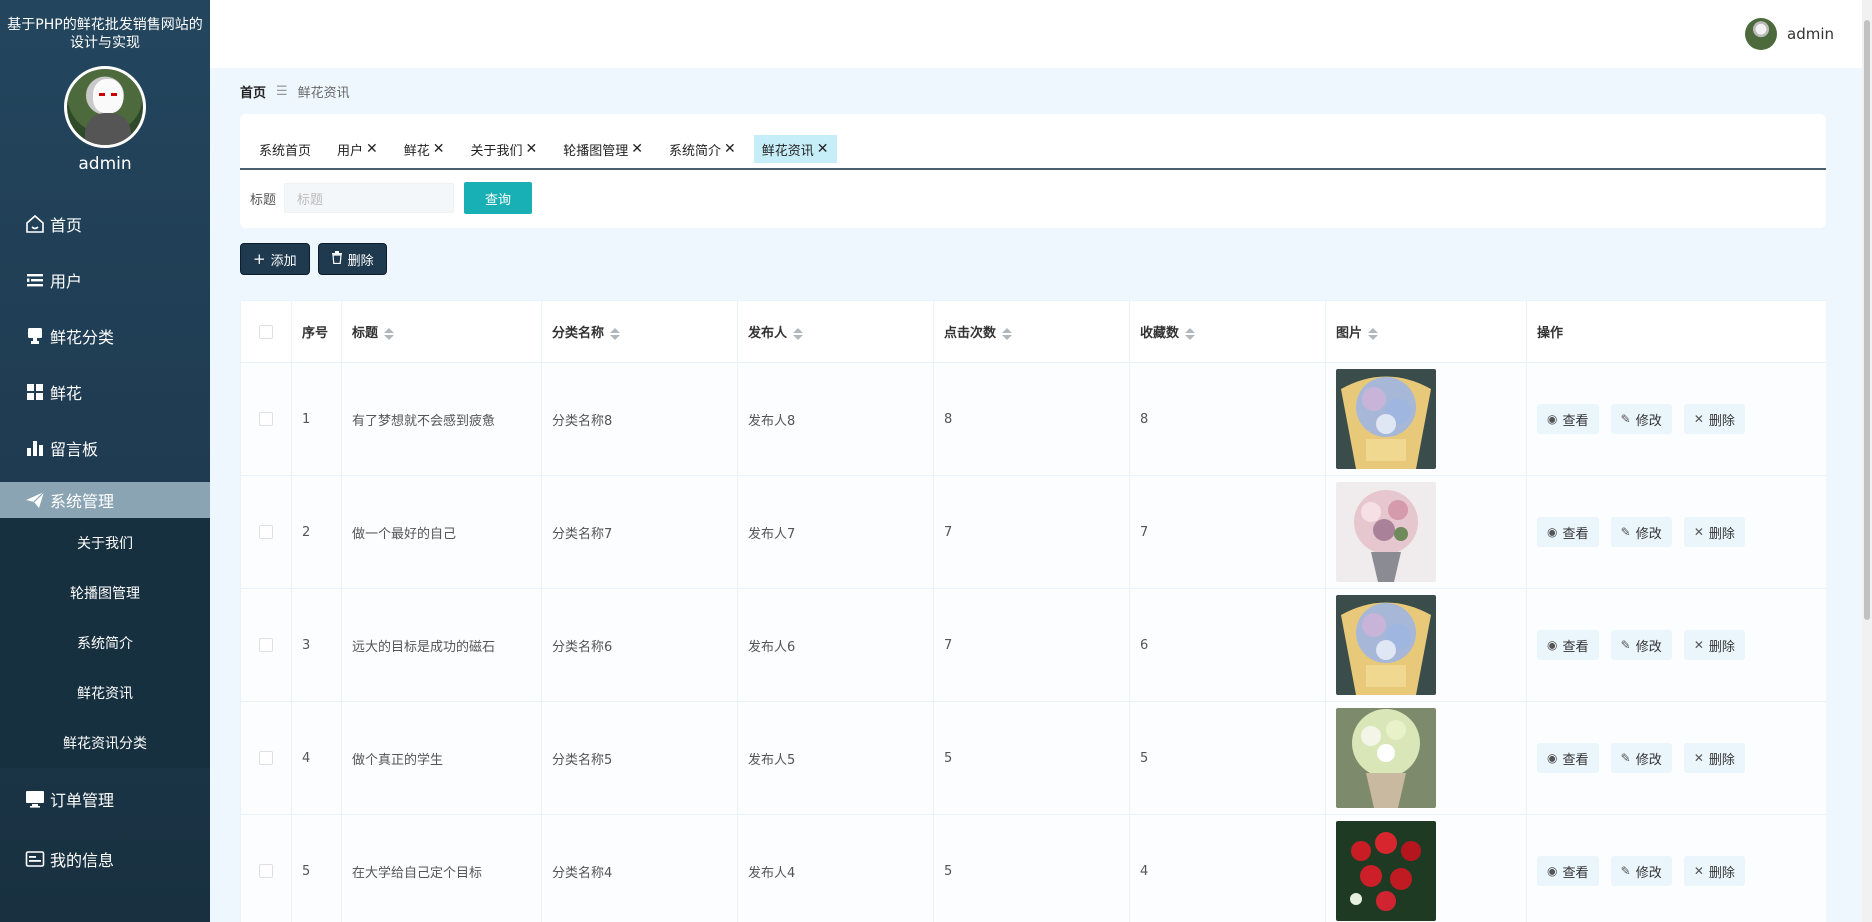 Image resolution: width=1872 pixels, height=922 pixels. I want to click on table-row: 2 做一个最好的自己 分类名称7 发布人7 7 7 ◉ 查看 ✎ 修改 ✕ 删除, so click(1033, 532).